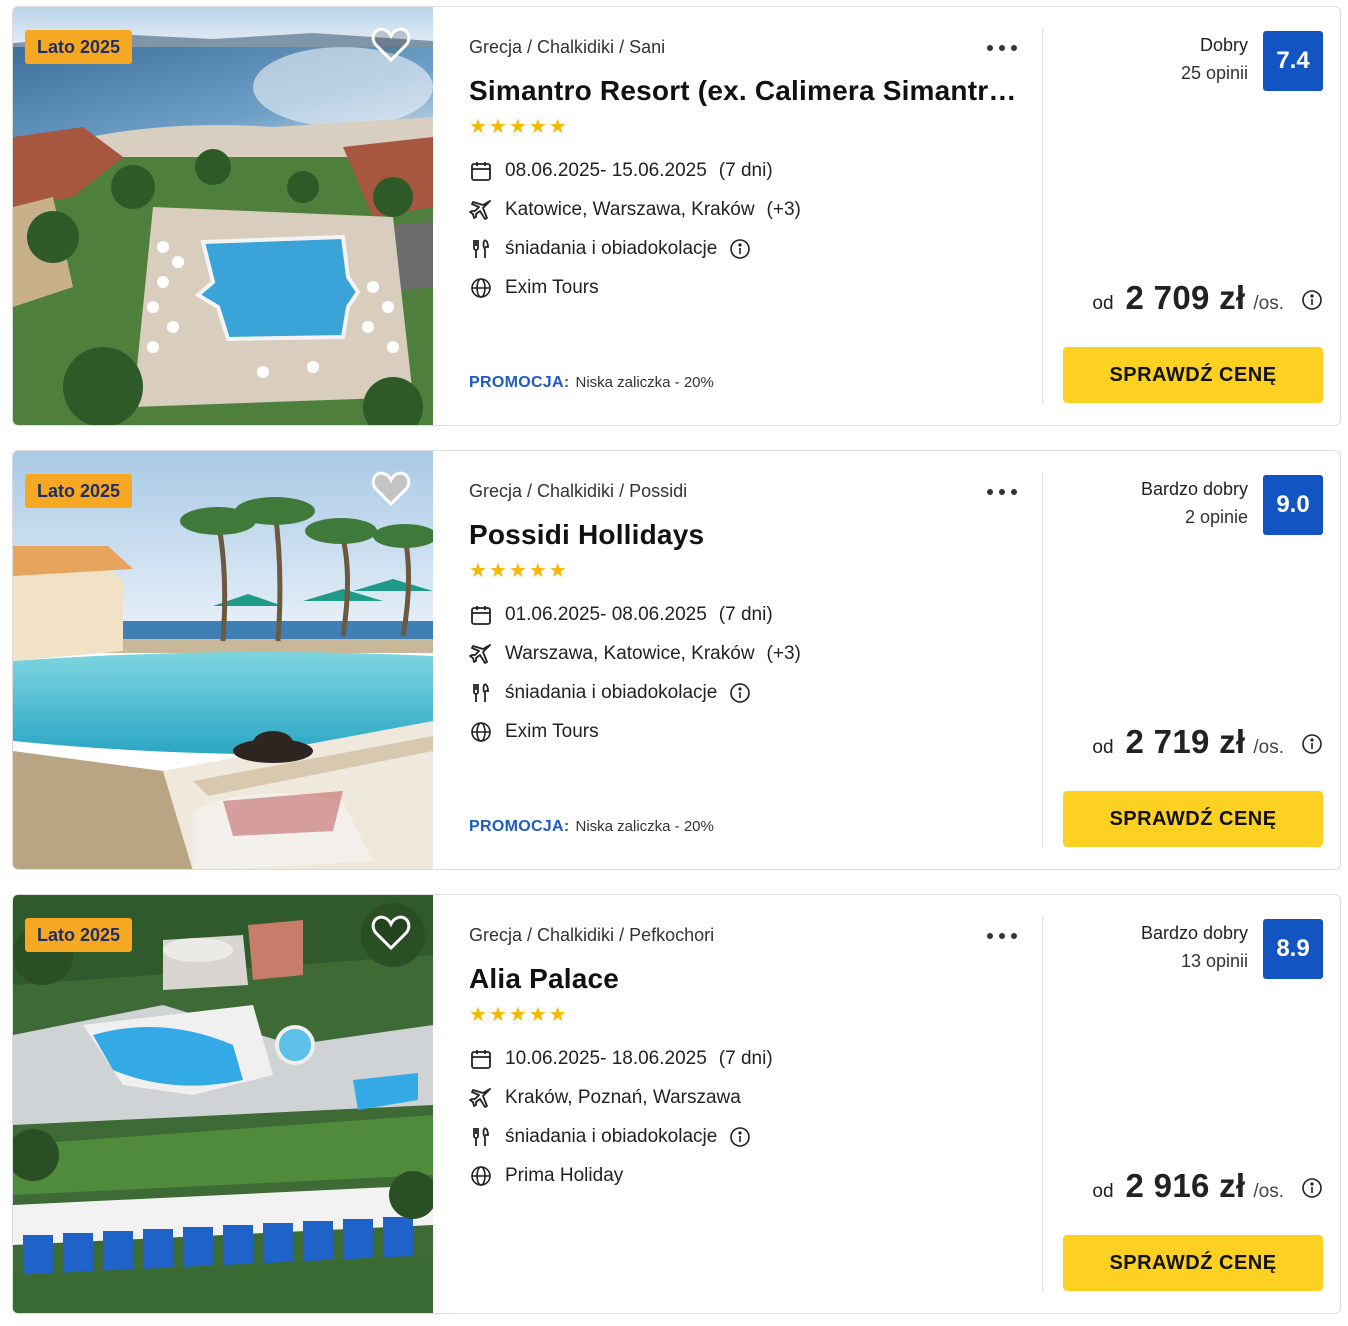  I want to click on breadcrumb-town: Sani, so click(647, 47).